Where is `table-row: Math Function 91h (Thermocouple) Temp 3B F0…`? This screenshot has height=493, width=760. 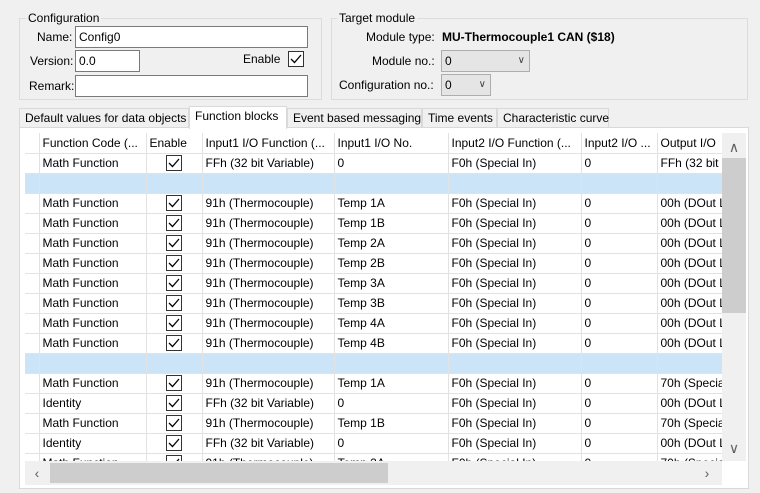
table-row: Math Function 91h (Thermocouple) Temp 3B F0… is located at coordinates (373, 303).